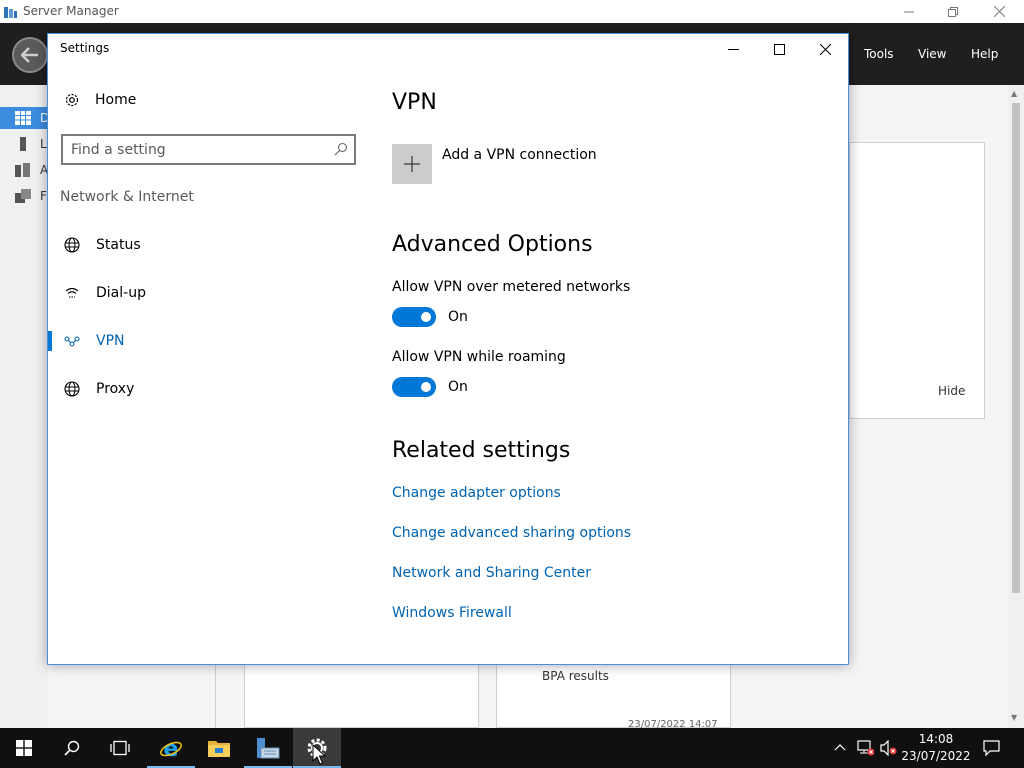  I want to click on section-label: Network & Internet, so click(127, 197).